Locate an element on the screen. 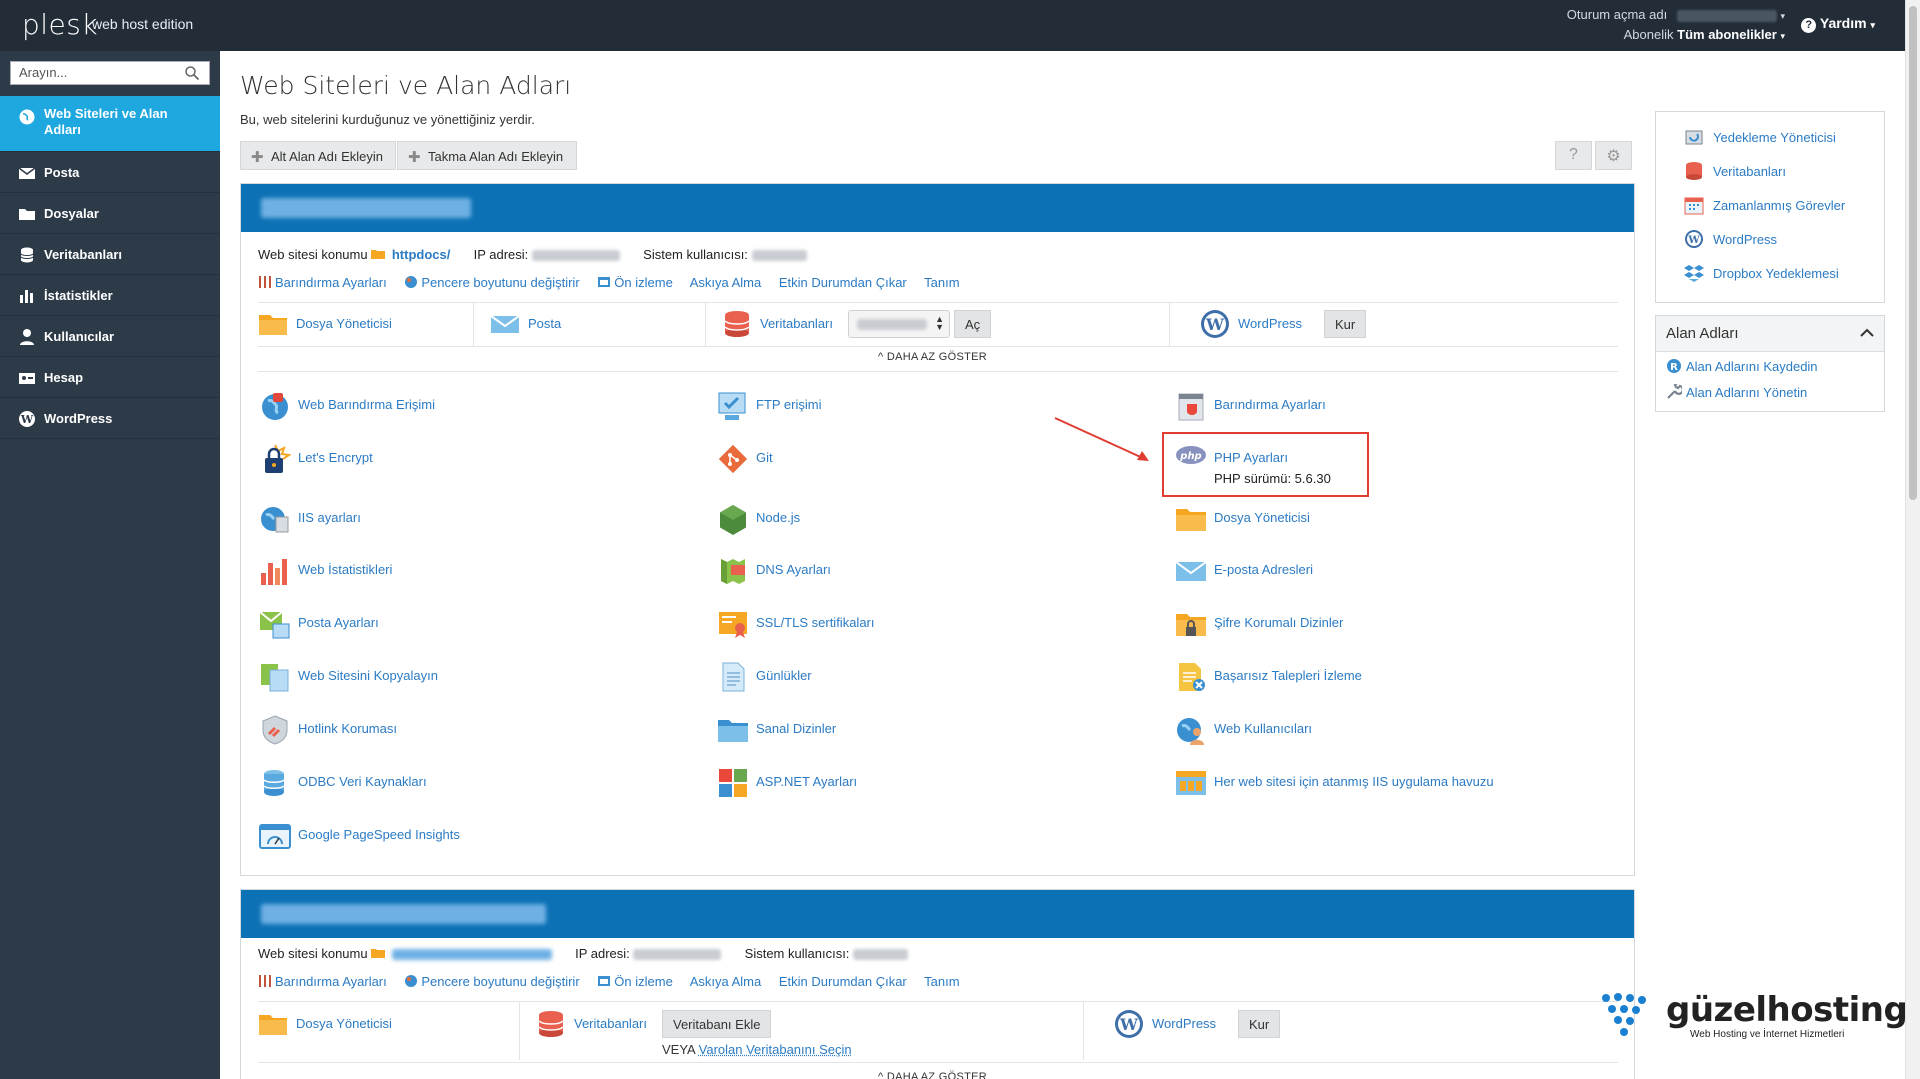  domains-panel-header: Alan Adları is located at coordinates (1770, 334).